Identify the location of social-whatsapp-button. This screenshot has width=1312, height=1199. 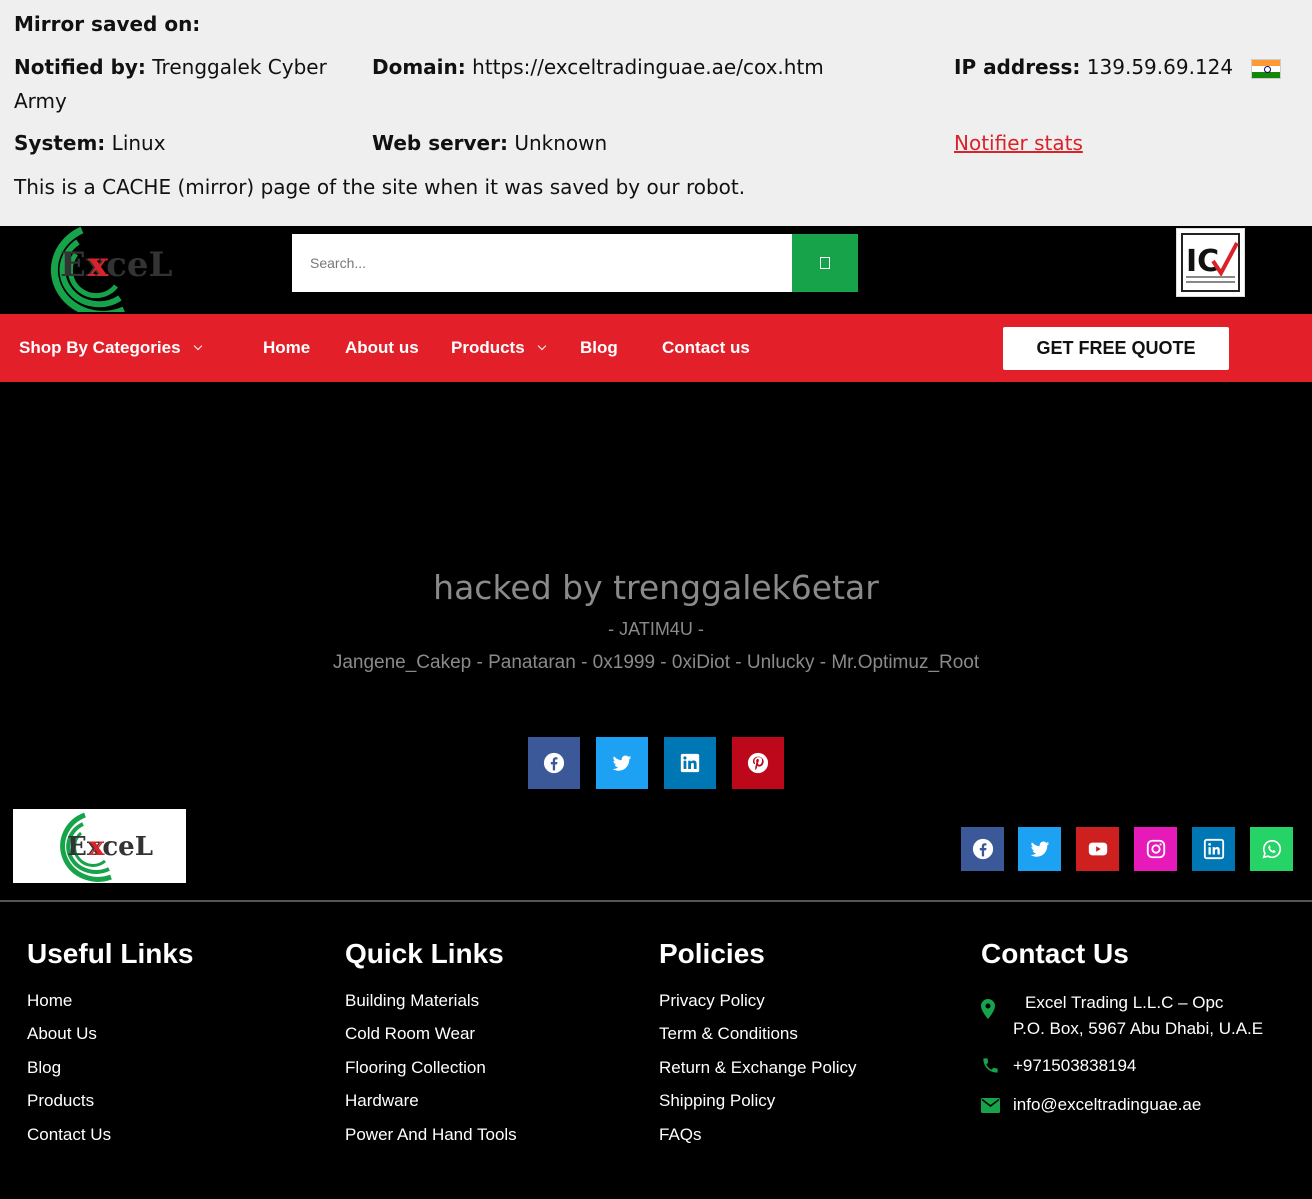
(1271, 849).